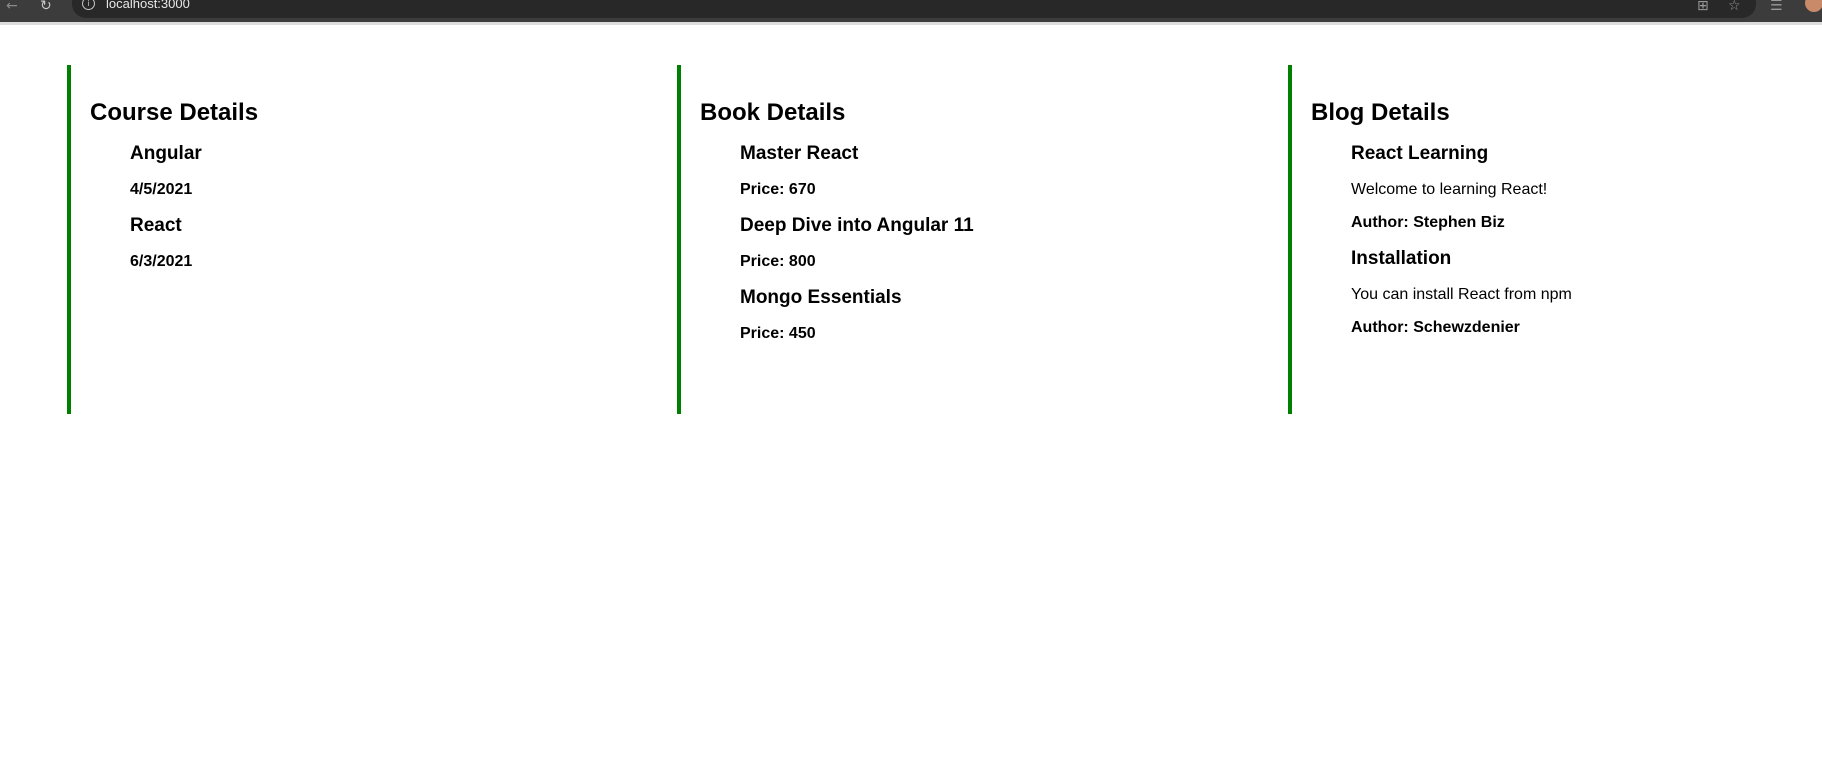 This screenshot has height=769, width=1822. What do you see at coordinates (778, 189) in the screenshot?
I see `book-price: Price: 670` at bounding box center [778, 189].